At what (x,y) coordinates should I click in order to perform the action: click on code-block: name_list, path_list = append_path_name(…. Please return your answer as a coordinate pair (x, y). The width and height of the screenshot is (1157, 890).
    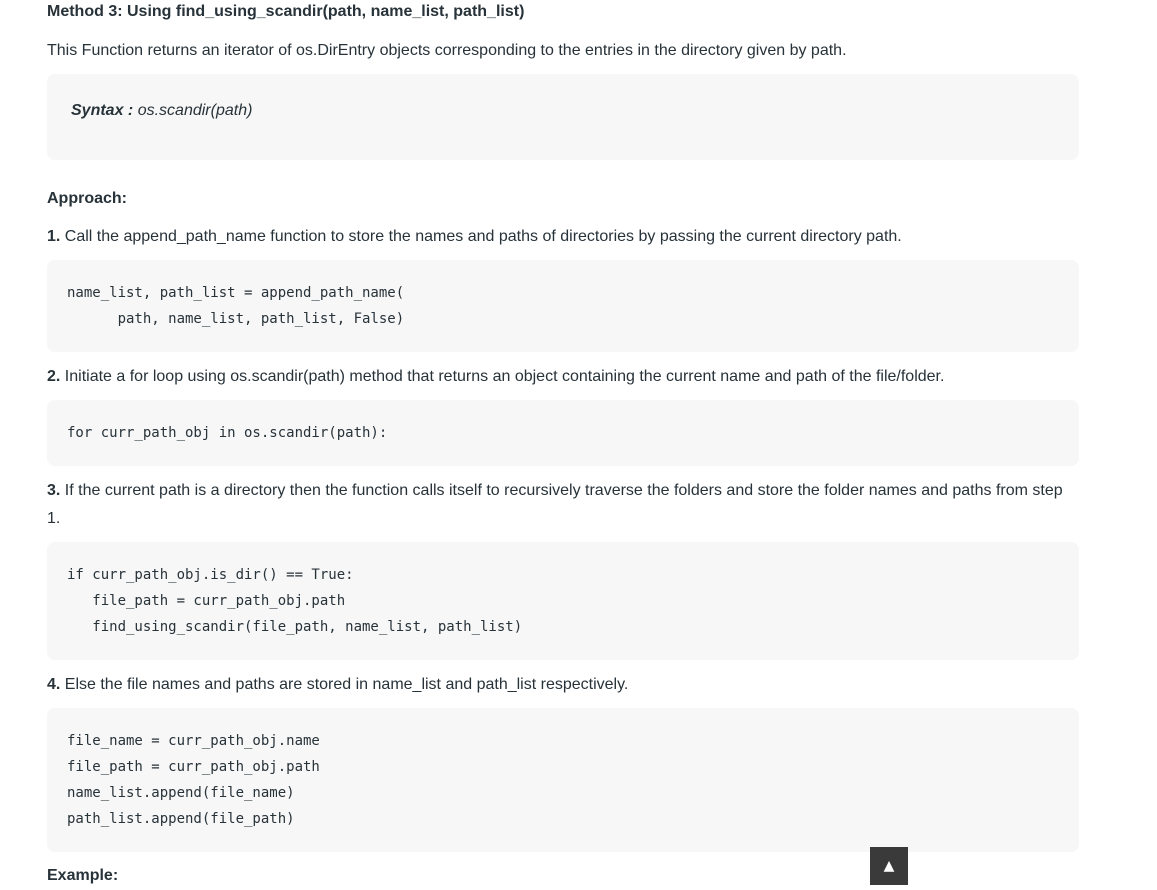
    Looking at the image, I should click on (563, 306).